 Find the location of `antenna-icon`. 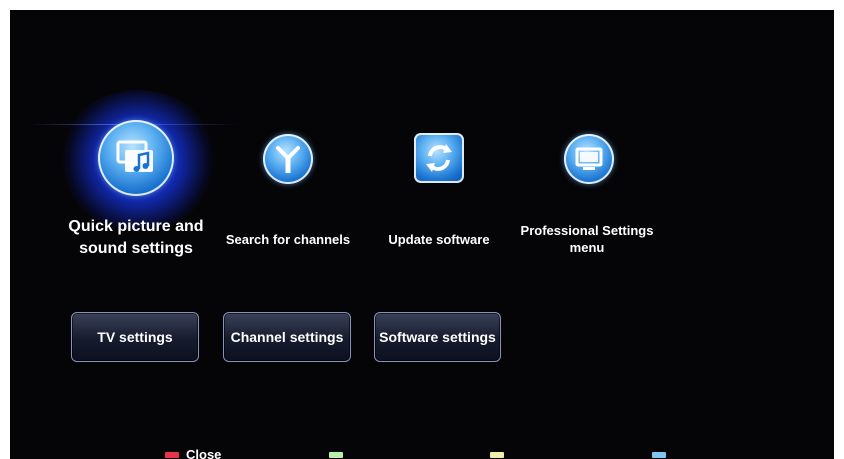

antenna-icon is located at coordinates (288, 159).